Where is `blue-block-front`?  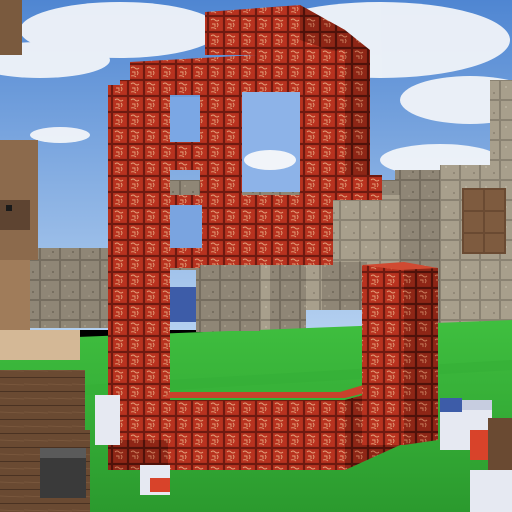 blue-block-front is located at coordinates (451, 405).